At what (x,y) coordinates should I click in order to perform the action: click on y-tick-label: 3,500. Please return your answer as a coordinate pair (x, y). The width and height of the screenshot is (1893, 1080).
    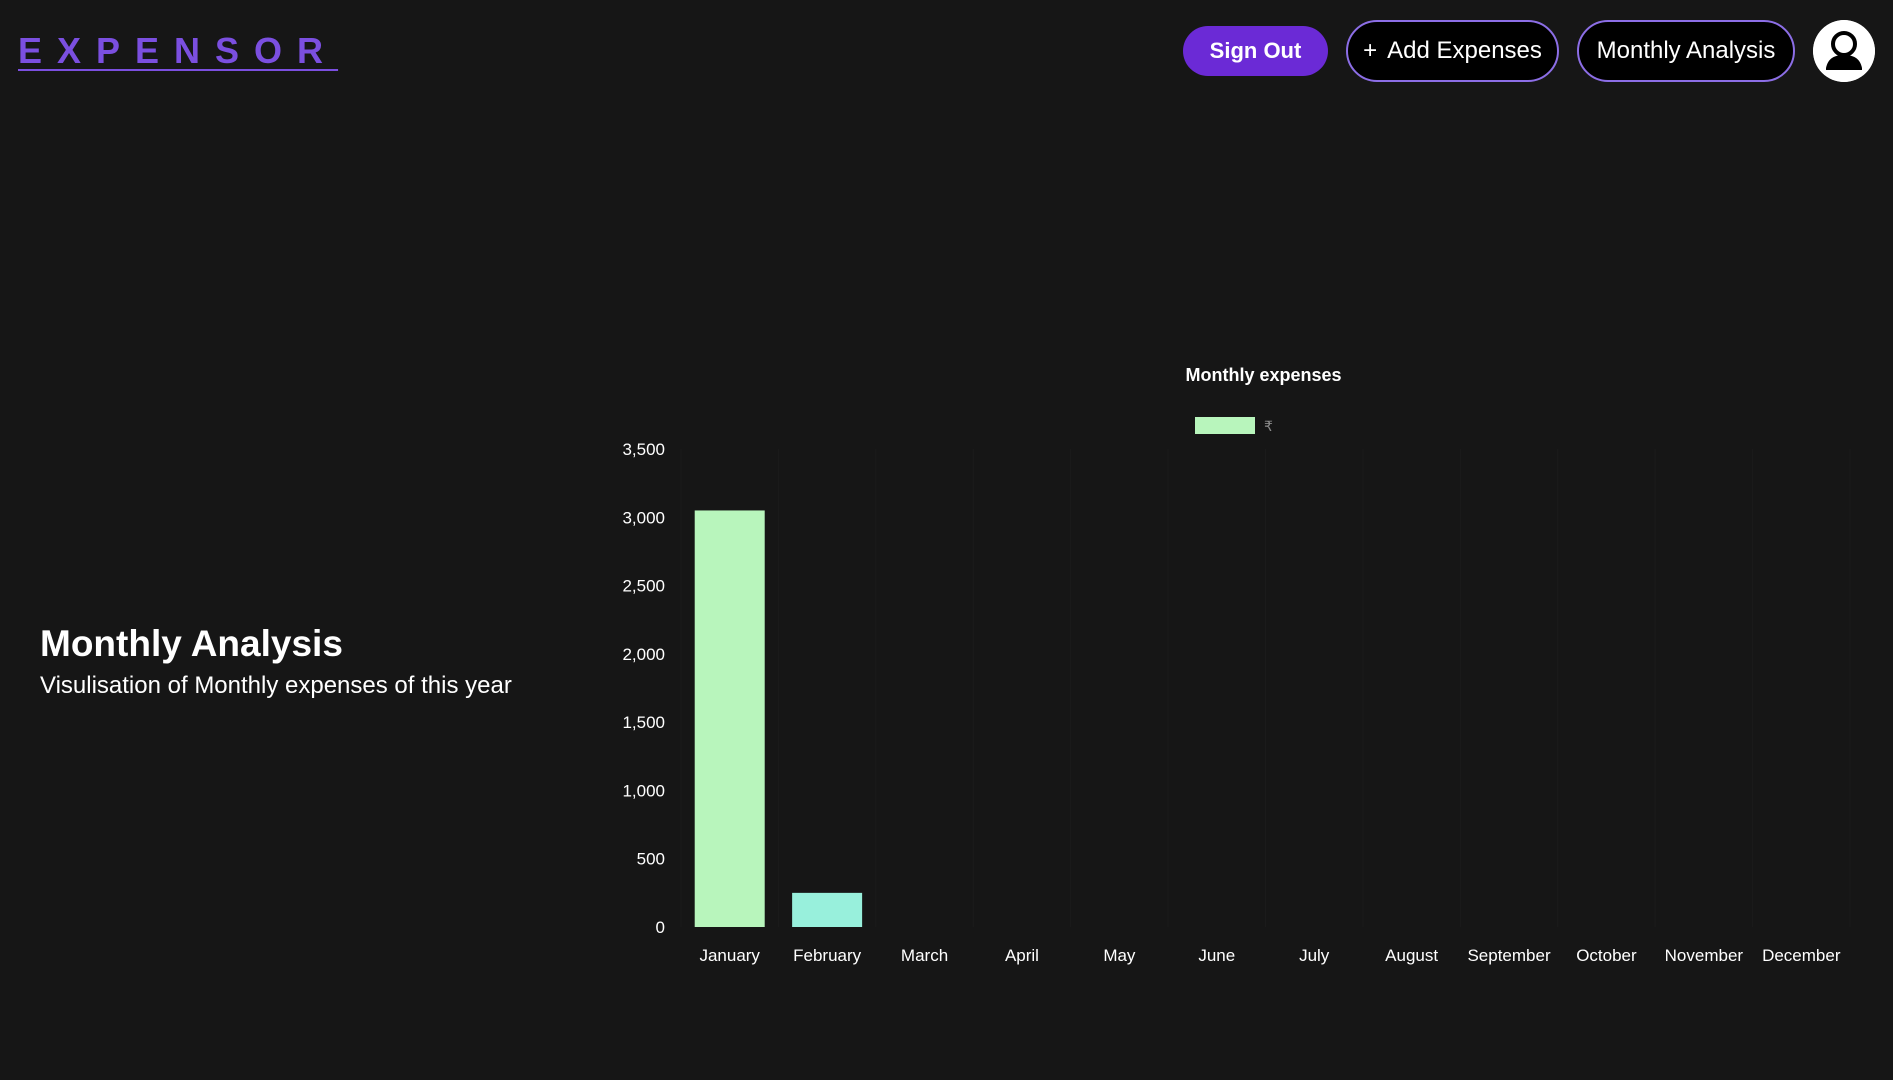
    Looking at the image, I should click on (643, 449).